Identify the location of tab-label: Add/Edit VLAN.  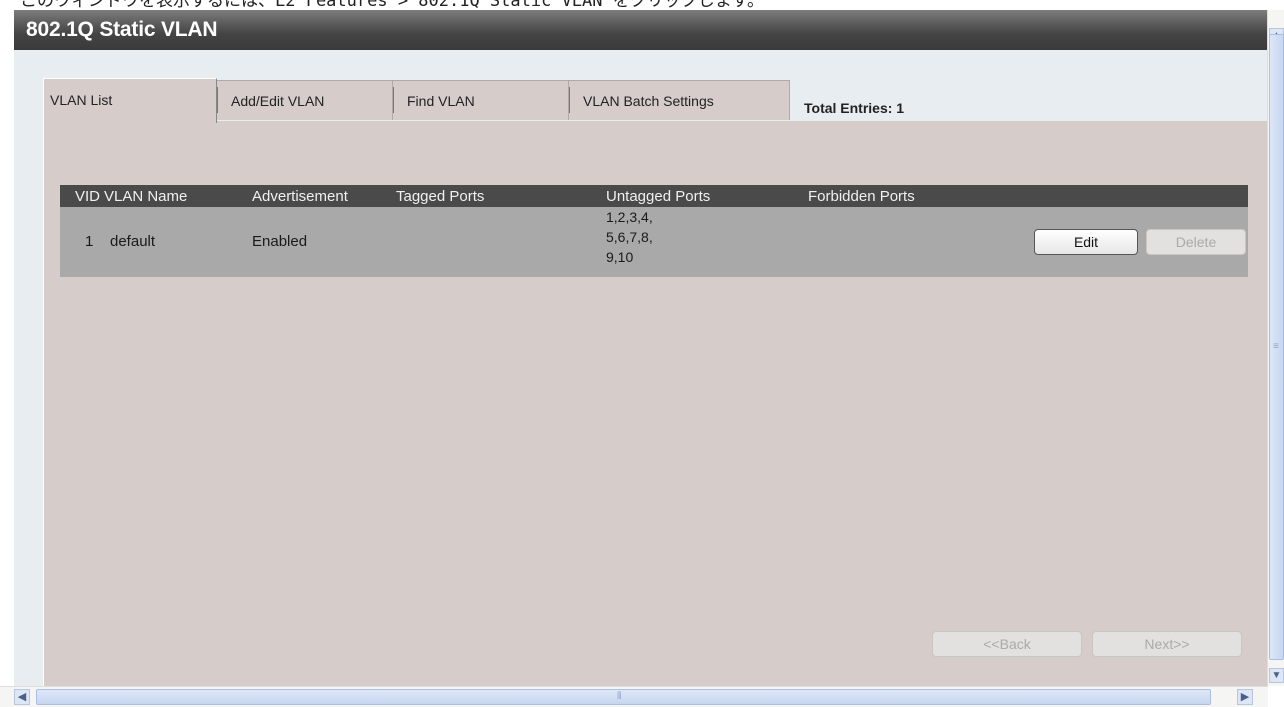
(278, 101).